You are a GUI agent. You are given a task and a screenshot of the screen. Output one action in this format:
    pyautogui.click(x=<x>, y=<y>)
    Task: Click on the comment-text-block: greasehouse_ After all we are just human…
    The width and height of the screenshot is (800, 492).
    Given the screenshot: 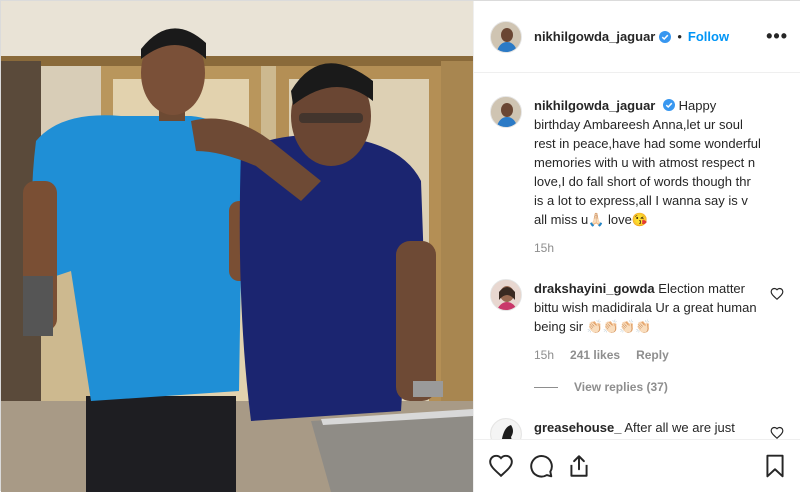 What is the action you would take?
    pyautogui.click(x=660, y=428)
    